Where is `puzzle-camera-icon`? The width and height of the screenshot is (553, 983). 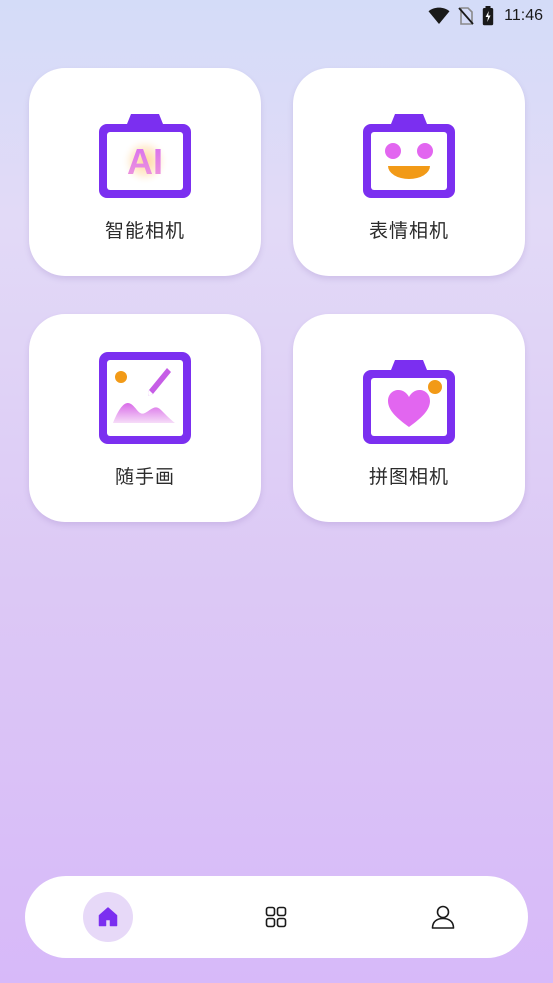 puzzle-camera-icon is located at coordinates (409, 402).